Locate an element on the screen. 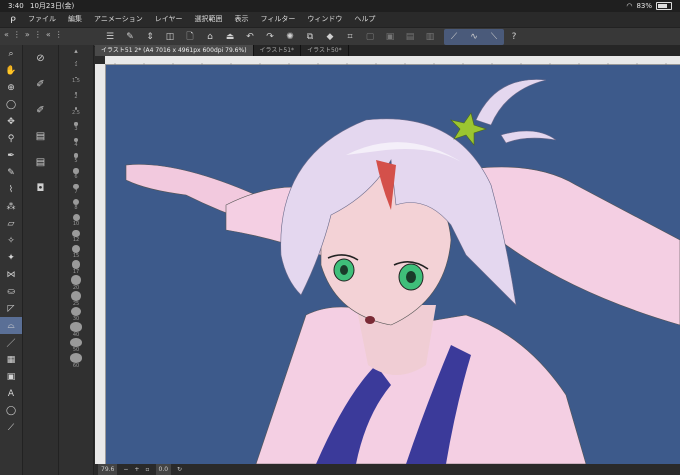 Image resolution: width=680 pixels, height=475 pixels. shape-icon: ▦ is located at coordinates (11, 359).